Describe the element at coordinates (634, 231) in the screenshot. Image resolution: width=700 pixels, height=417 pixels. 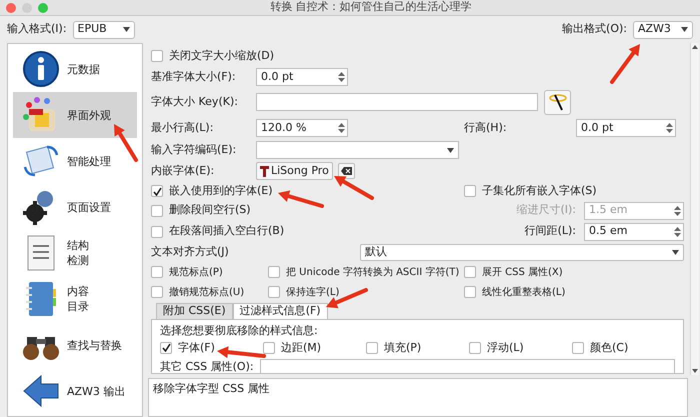
I see `number-field: 0.5 em` at that location.